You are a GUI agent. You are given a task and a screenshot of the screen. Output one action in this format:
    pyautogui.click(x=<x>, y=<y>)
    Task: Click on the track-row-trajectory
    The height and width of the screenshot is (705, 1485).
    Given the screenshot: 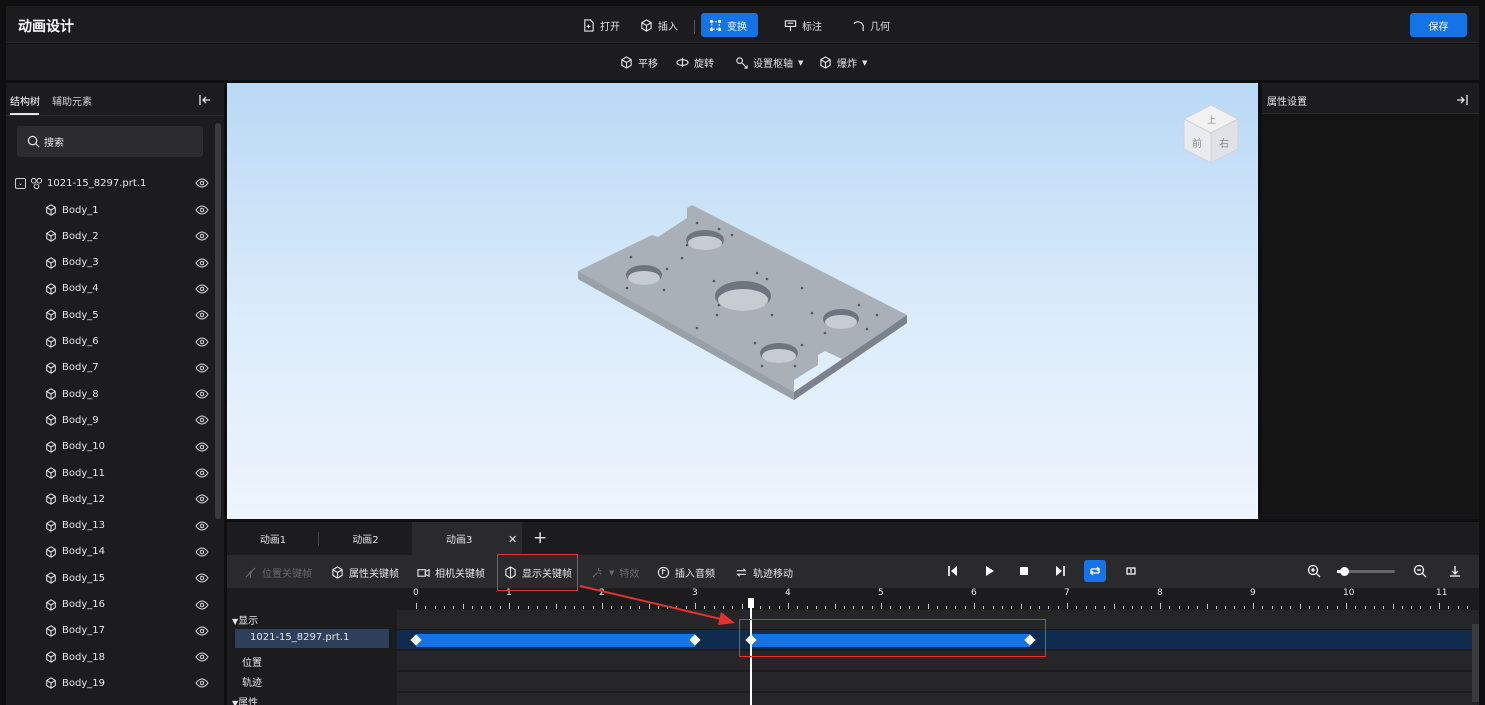 What is the action you would take?
    pyautogui.click(x=938, y=682)
    